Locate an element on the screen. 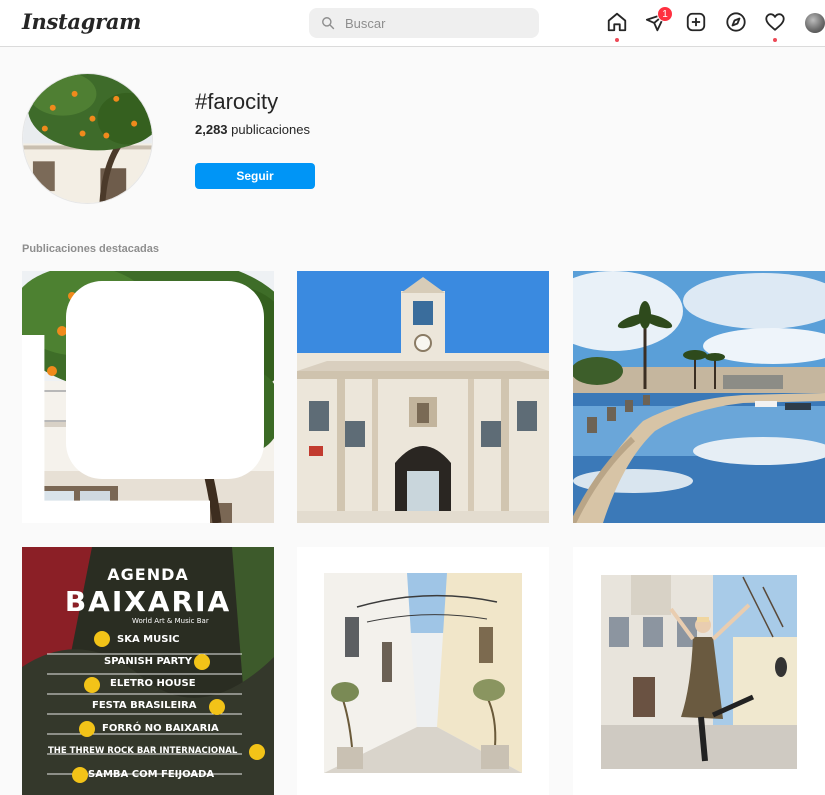 Image resolution: width=825 pixels, height=795 pixels. woman-posing-photo is located at coordinates (699, 671).